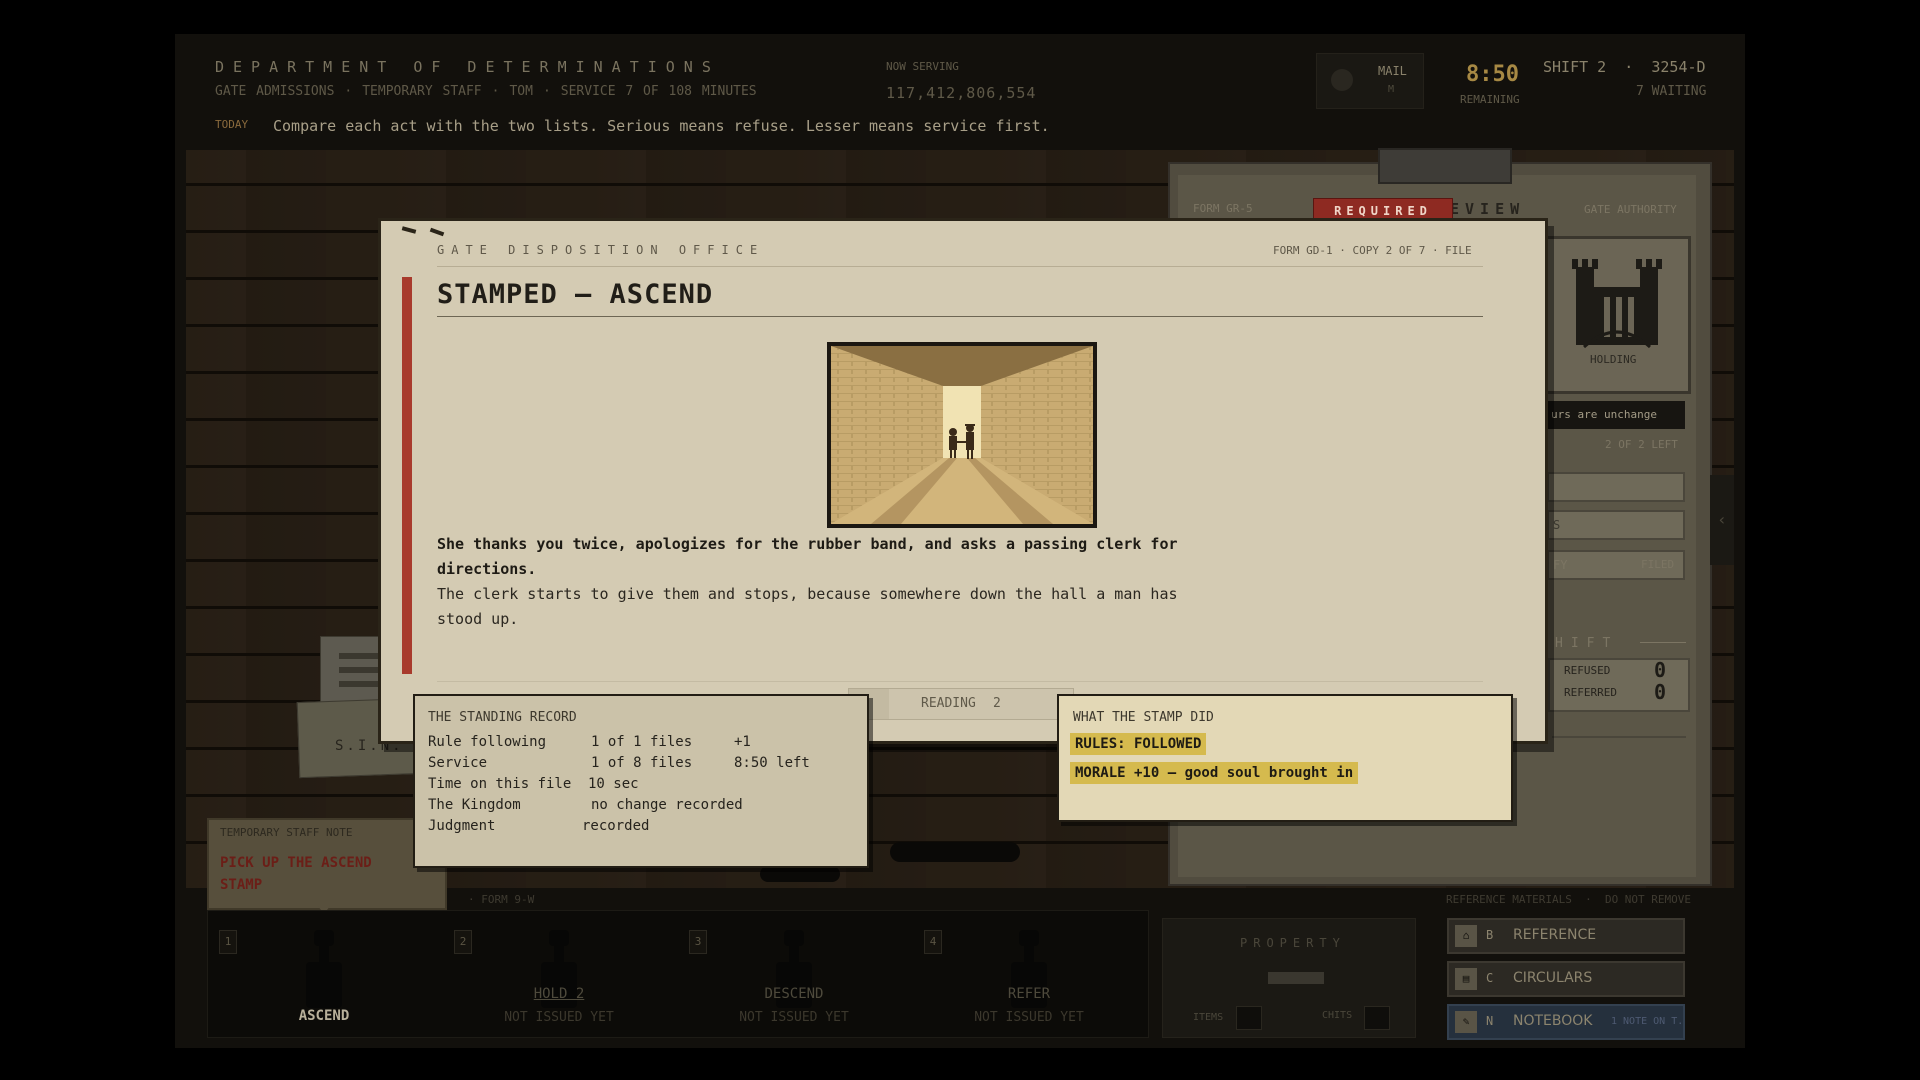 The width and height of the screenshot is (1920, 1080). I want to click on sub-staff: TEMPORARY STAFF, so click(422, 91).